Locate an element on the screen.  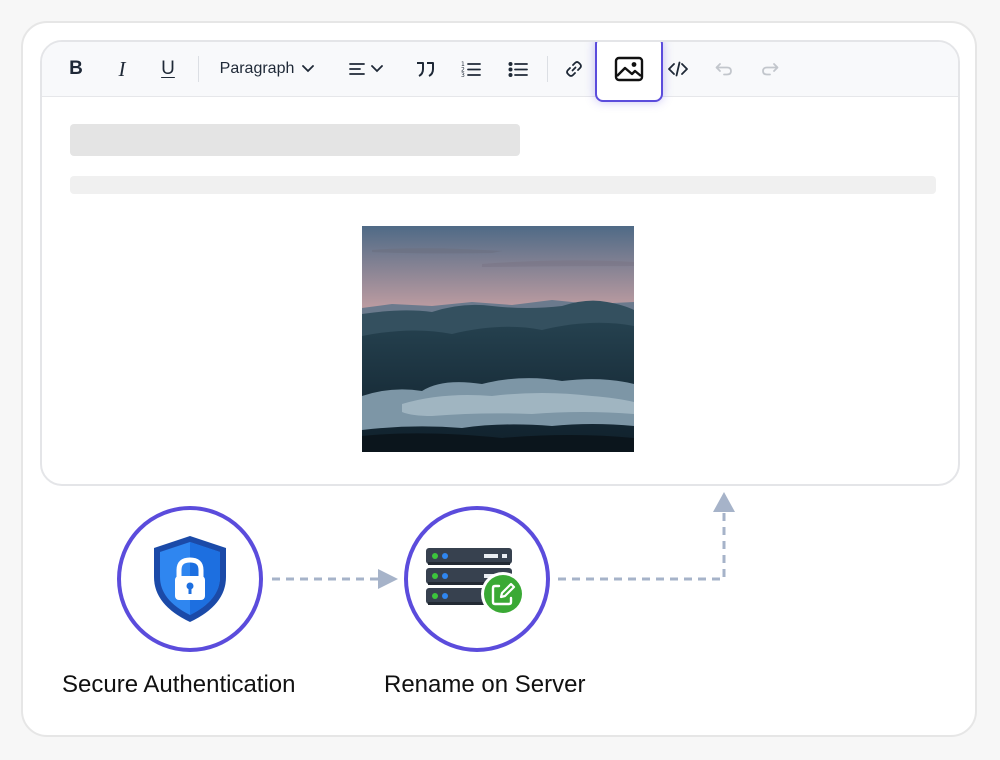
rename-on-server-node is located at coordinates (477, 579).